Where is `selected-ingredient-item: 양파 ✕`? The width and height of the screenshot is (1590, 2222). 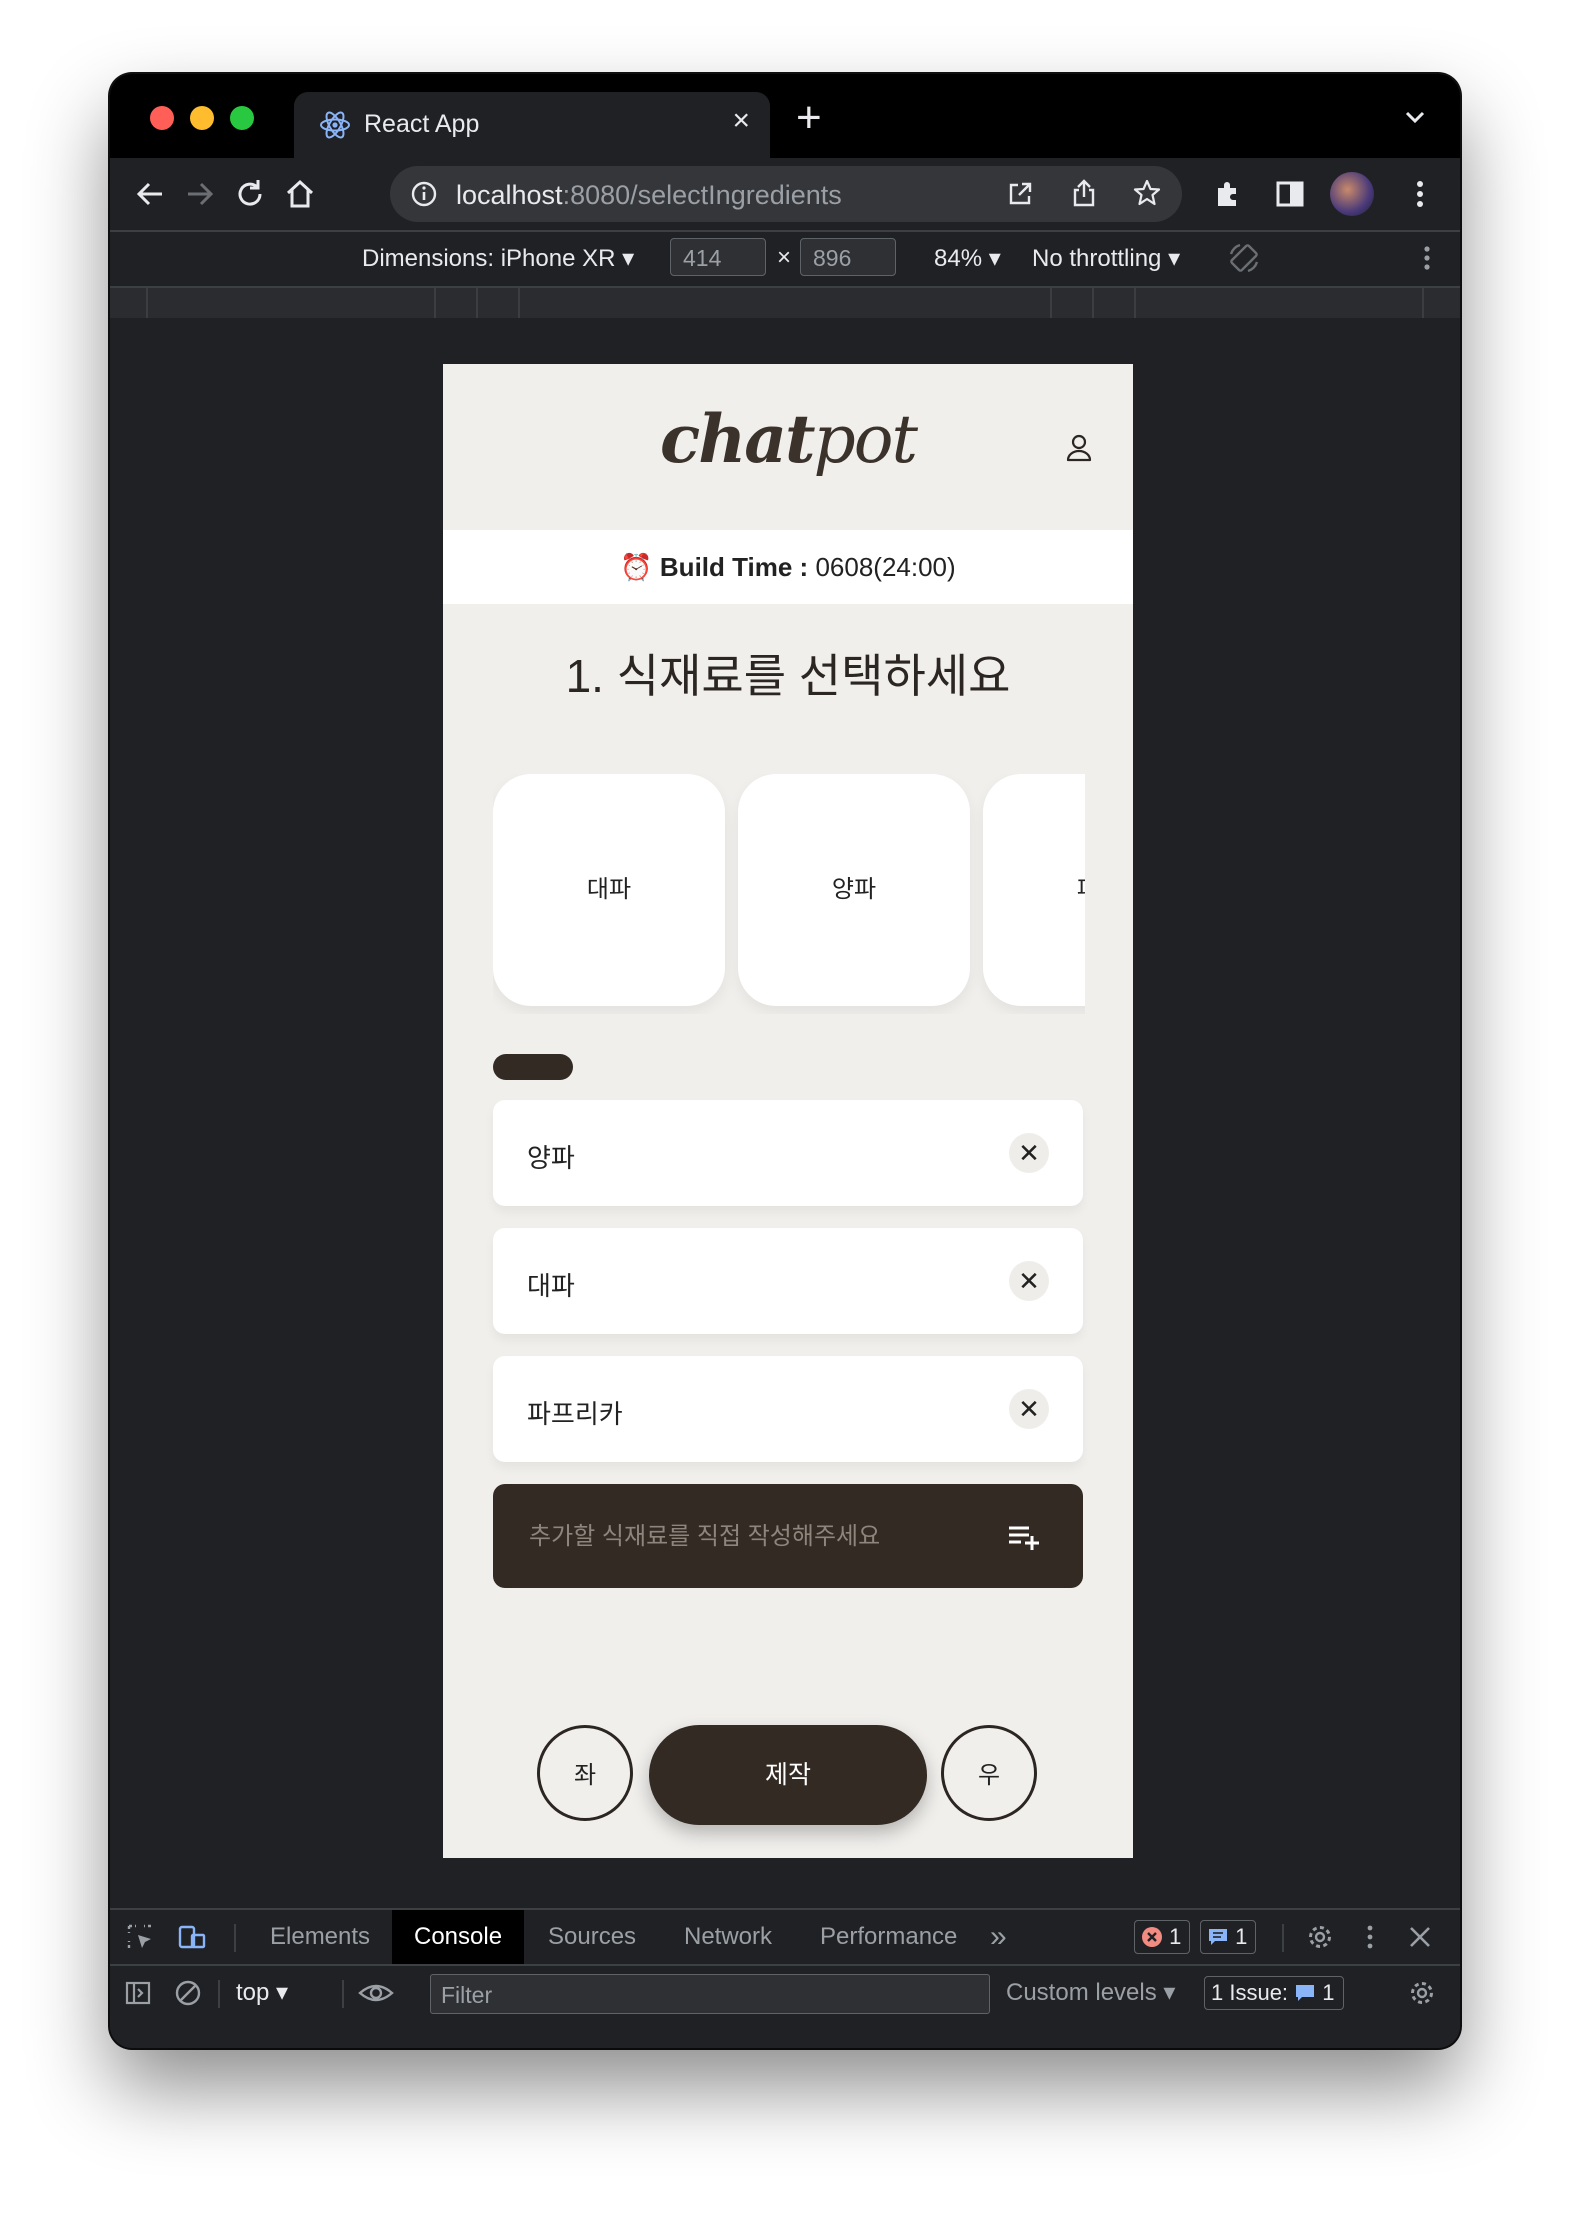 selected-ingredient-item: 양파 ✕ is located at coordinates (788, 1153).